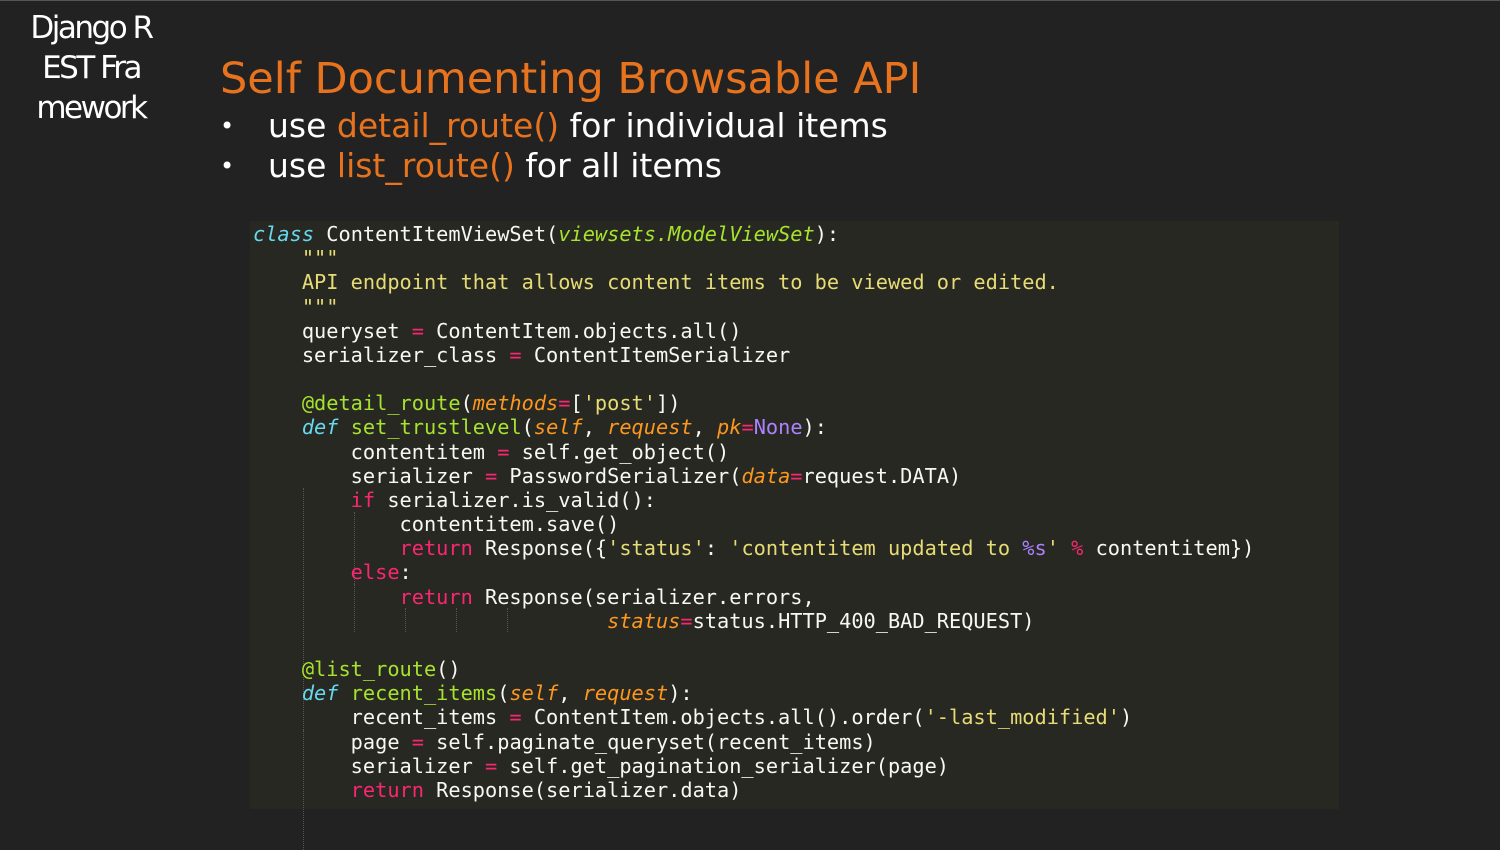 The width and height of the screenshot is (1500, 850). Describe the element at coordinates (723, 765) in the screenshot. I see `code-token: self.get_pagination_serializer(page)` at that location.